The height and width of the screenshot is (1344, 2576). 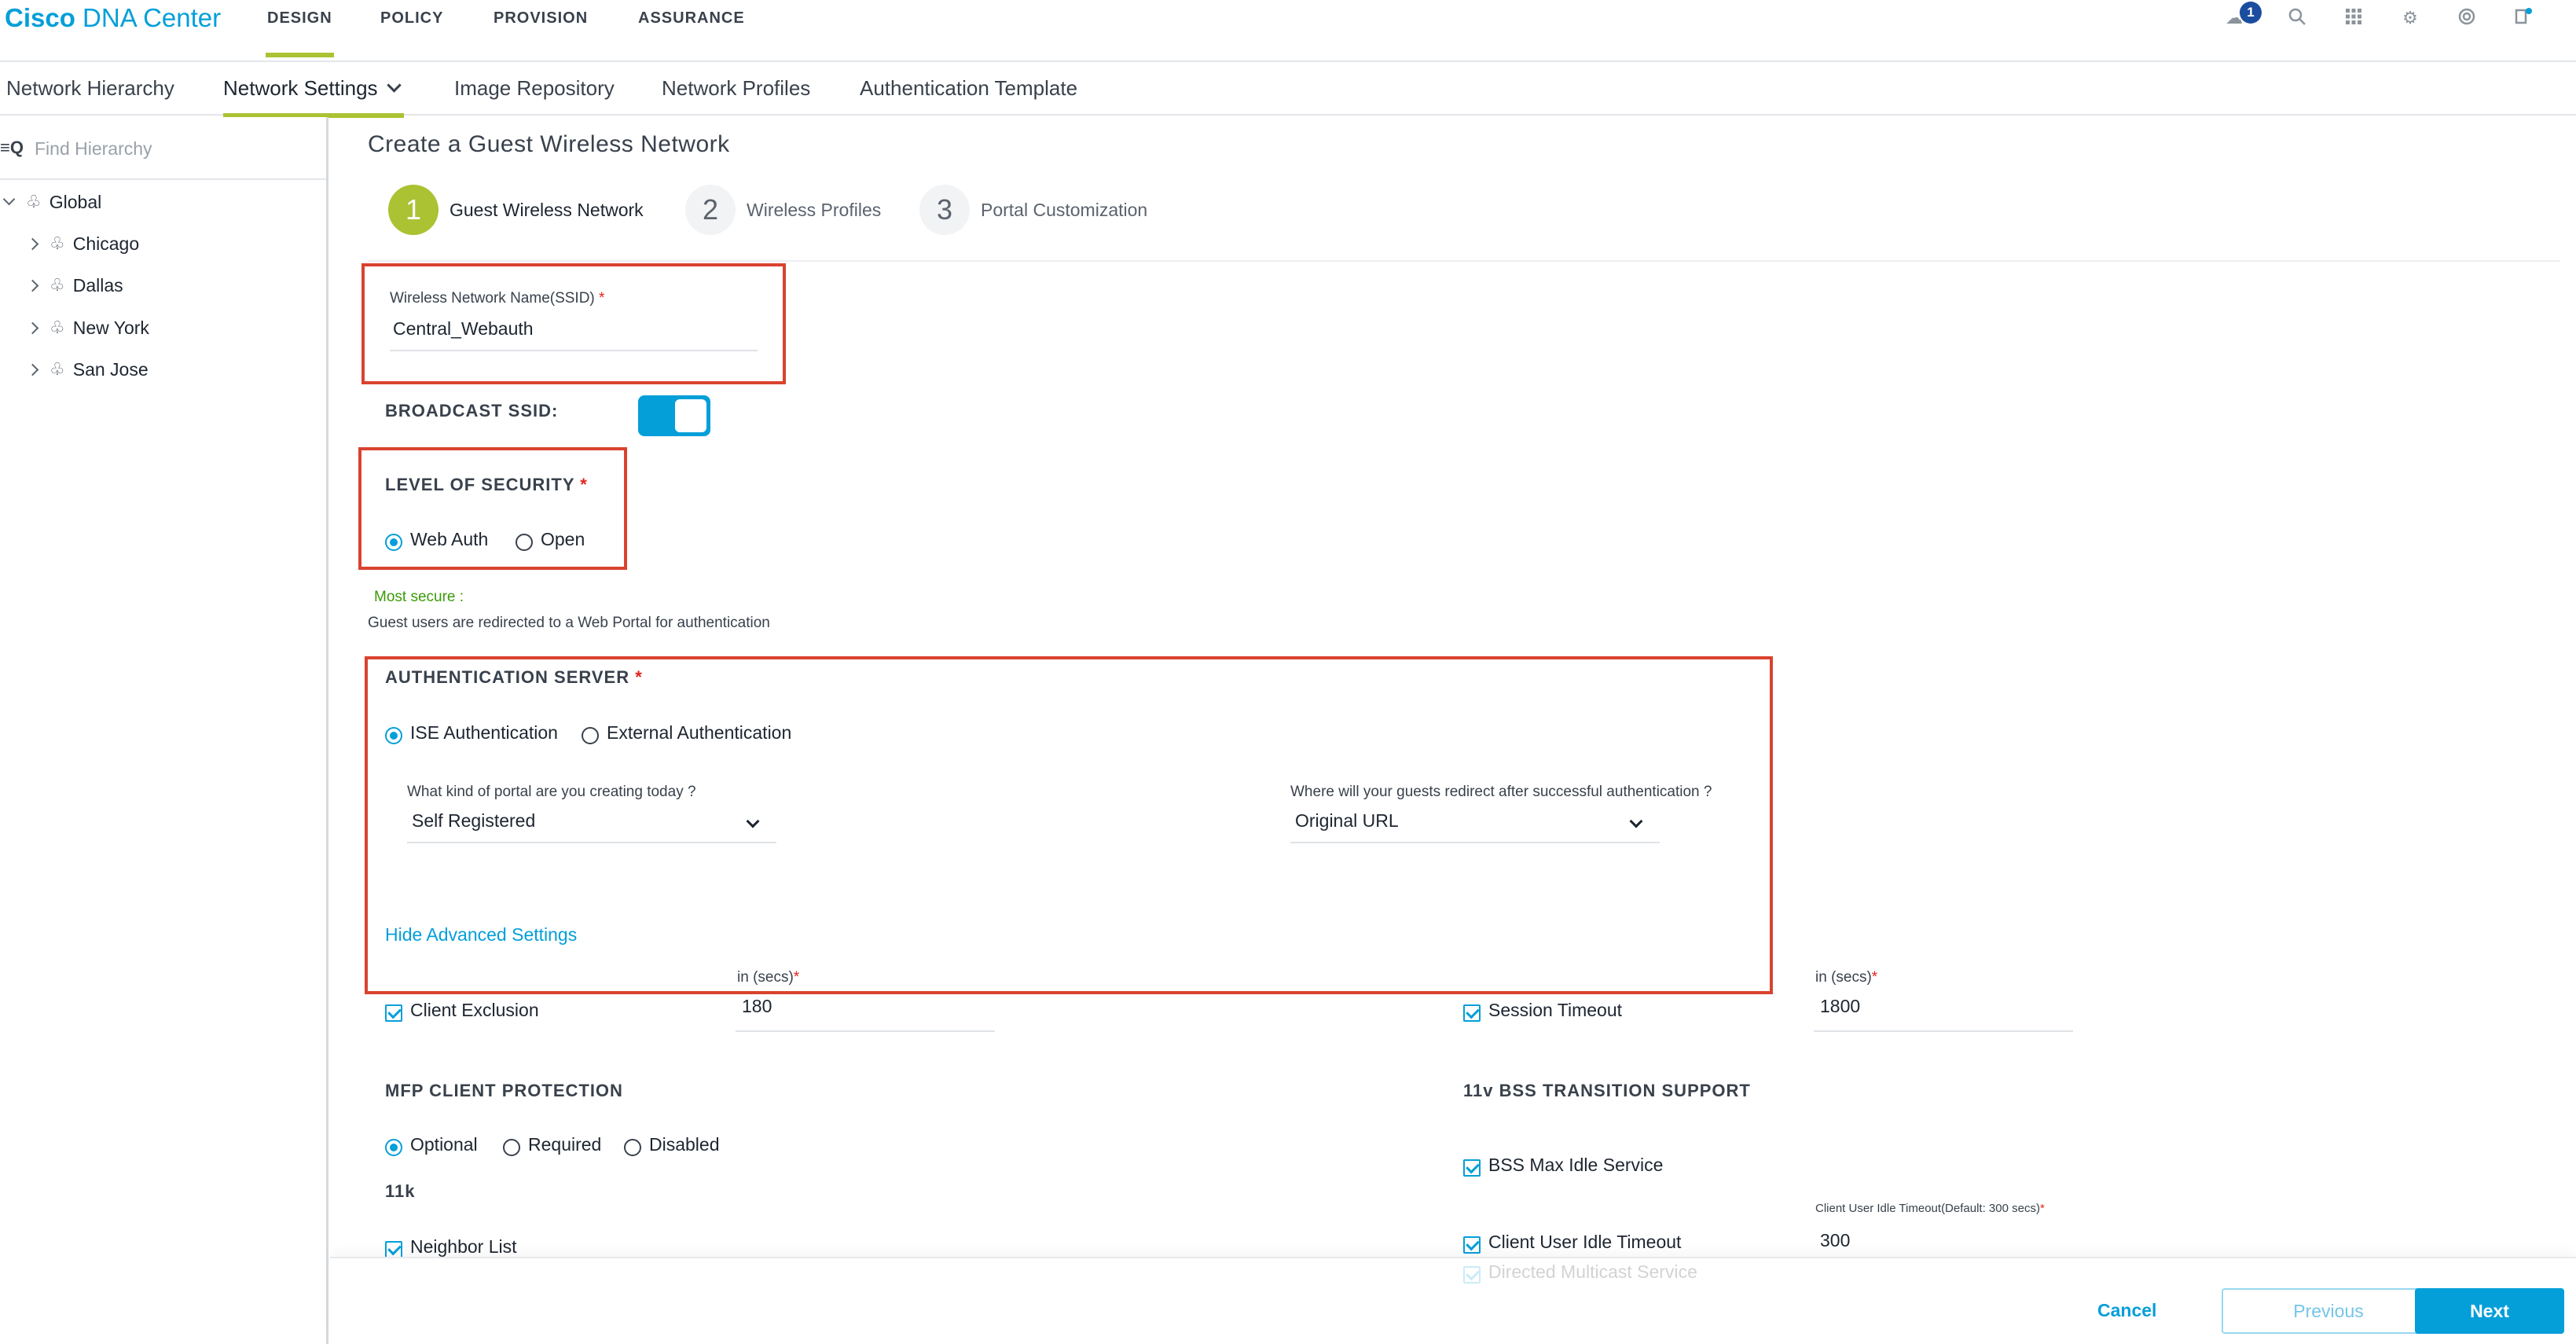 What do you see at coordinates (1580, 1272) in the screenshot?
I see `directed-multicast-checkbox: Directed Multicast Service` at bounding box center [1580, 1272].